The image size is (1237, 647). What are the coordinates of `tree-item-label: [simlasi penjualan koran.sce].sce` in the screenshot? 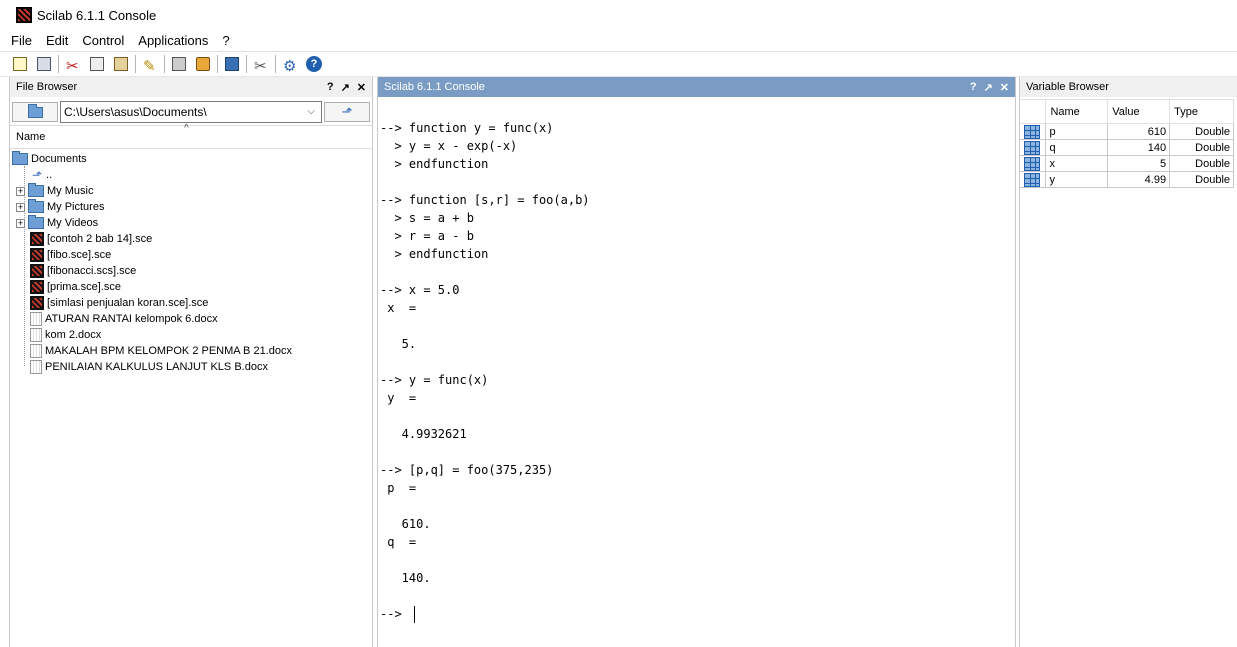 It's located at (128, 303).